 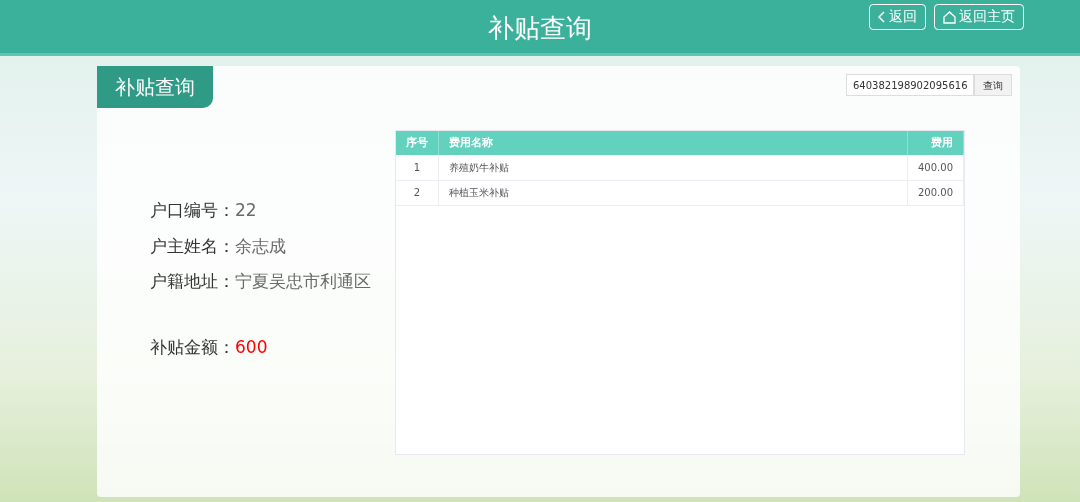 What do you see at coordinates (417, 167) in the screenshot?
I see `table-cell: 1` at bounding box center [417, 167].